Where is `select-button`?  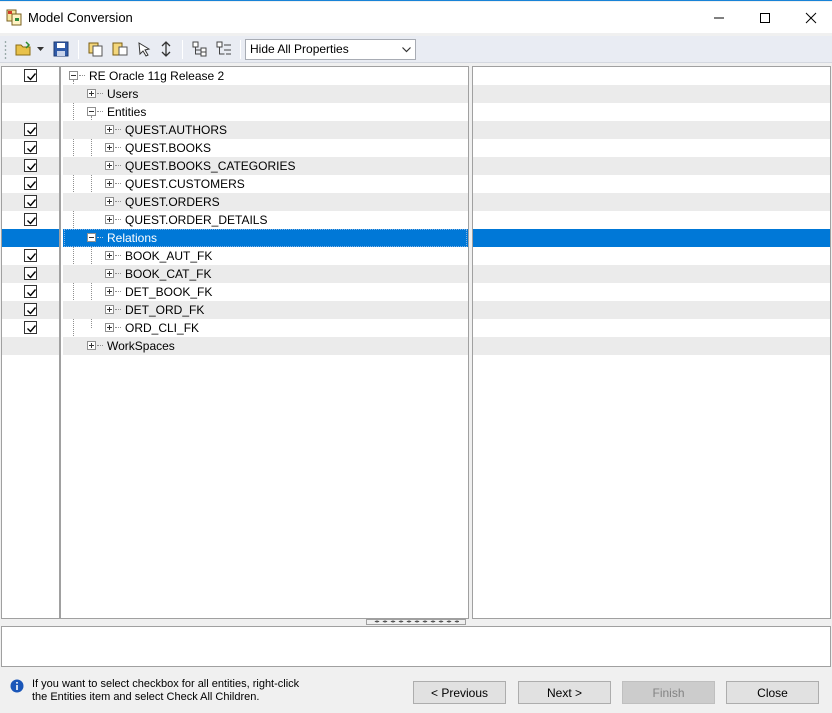
select-button is located at coordinates (144, 49).